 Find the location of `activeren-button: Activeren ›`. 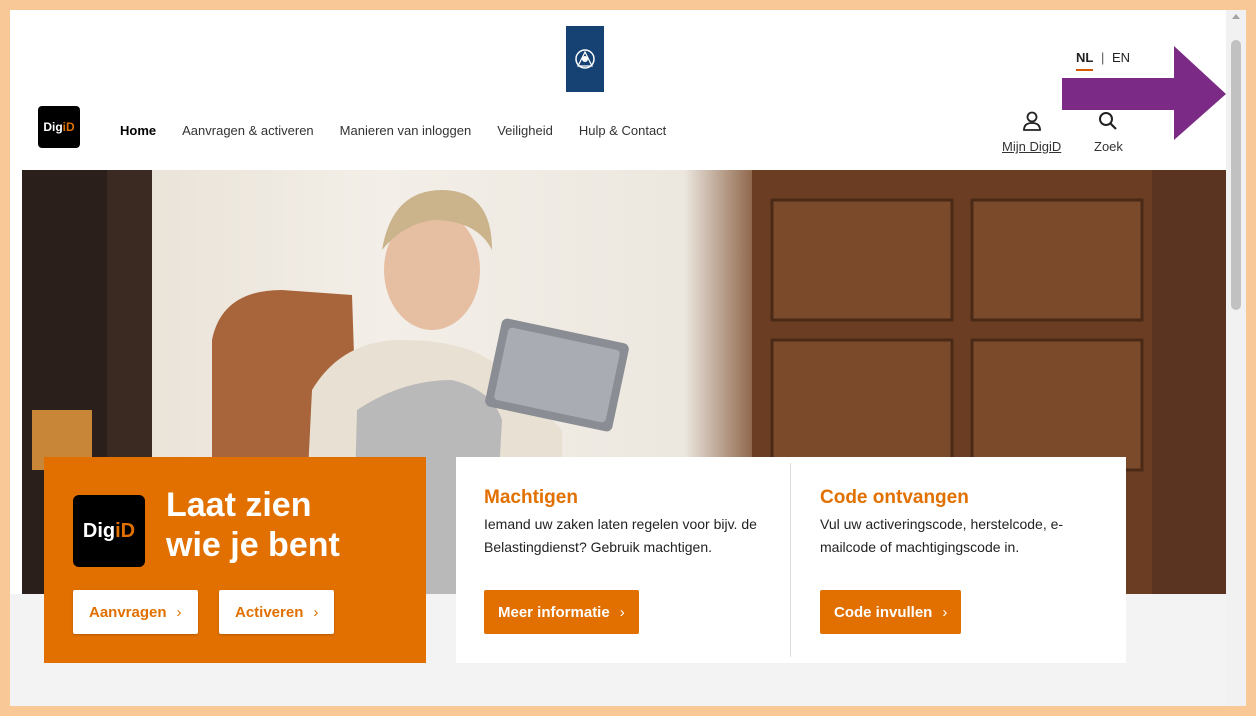

activeren-button: Activeren › is located at coordinates (277, 612).